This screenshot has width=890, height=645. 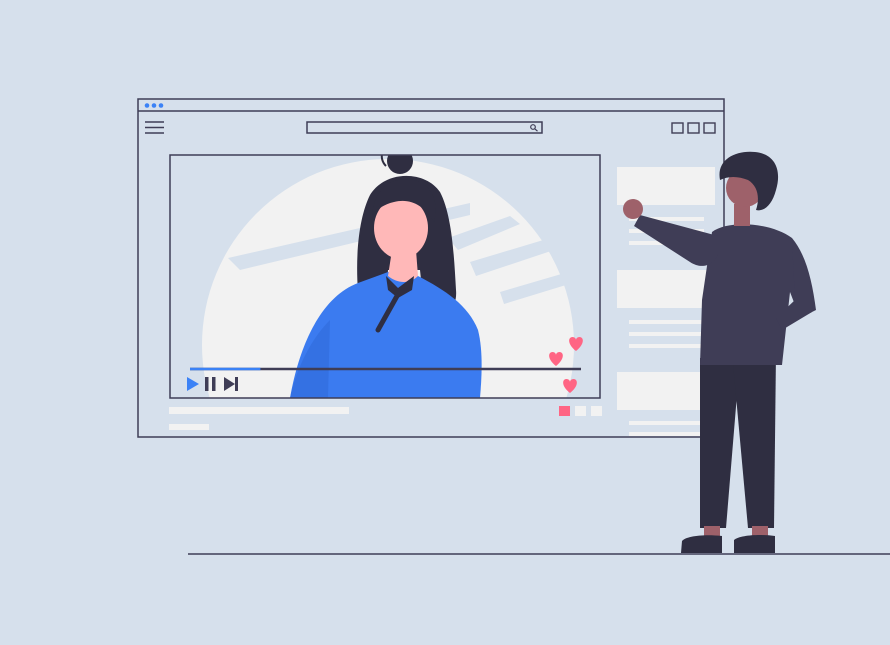 I want to click on video-title-placeholder, so click(x=259, y=410).